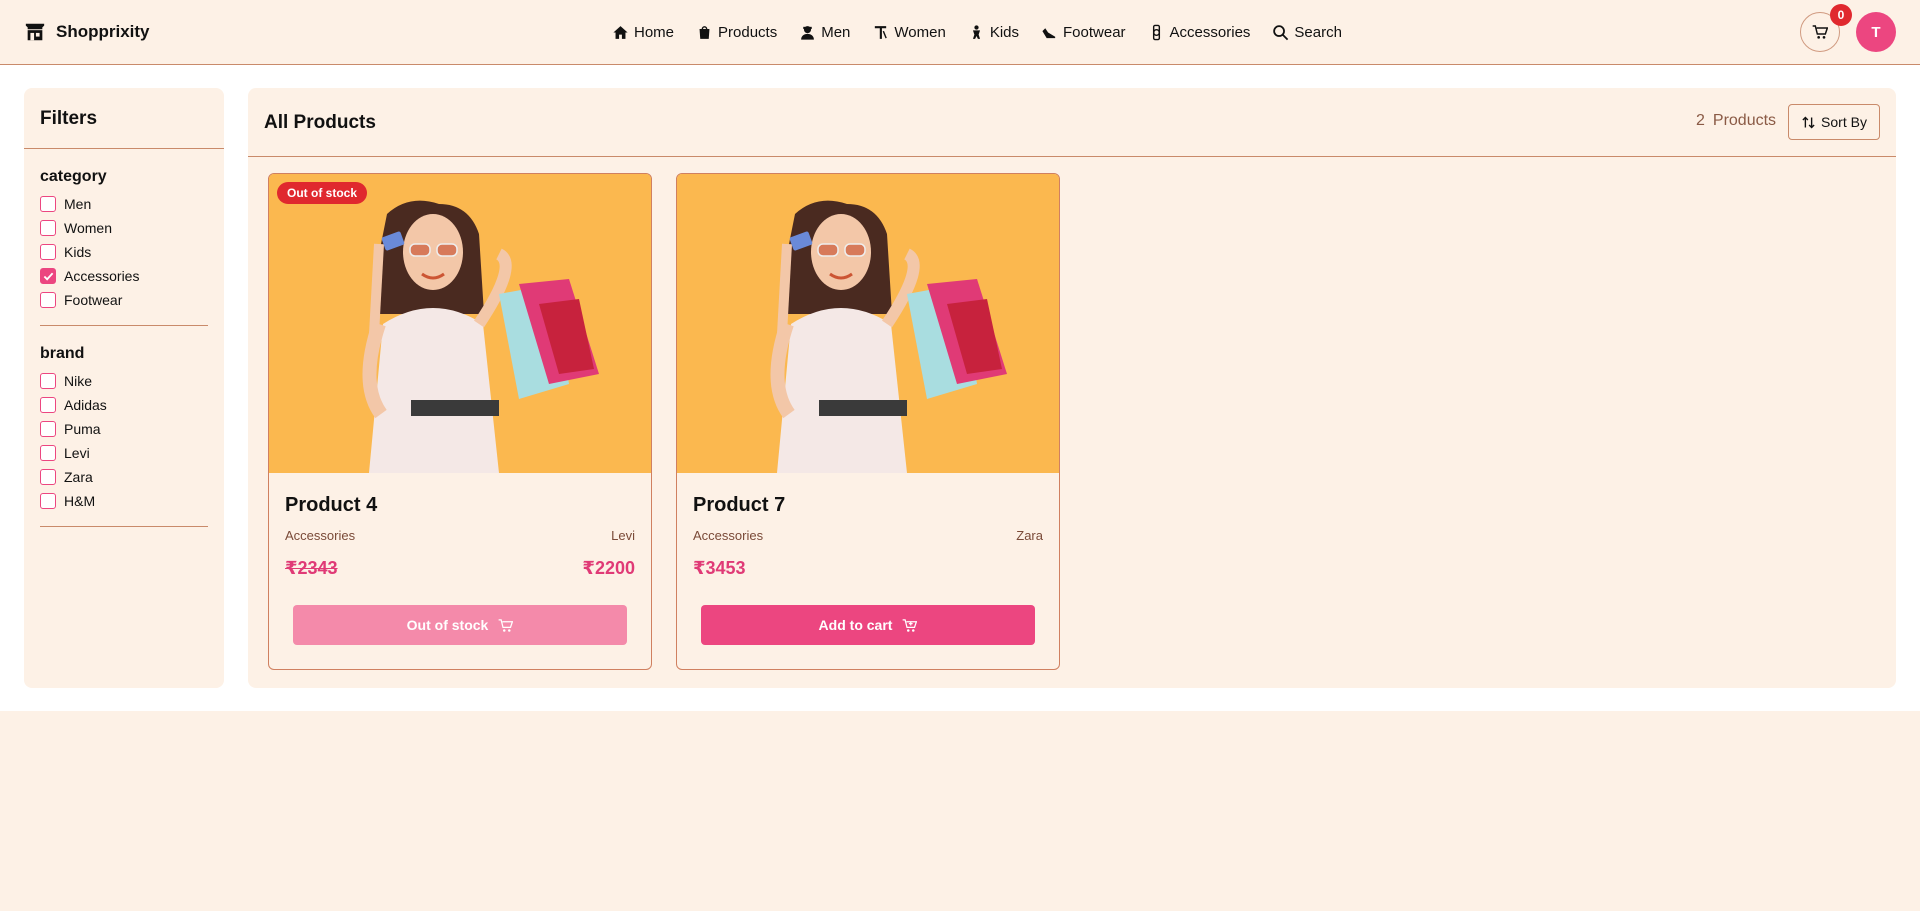 The width and height of the screenshot is (1920, 911). I want to click on product-brand: Levi, so click(623, 535).